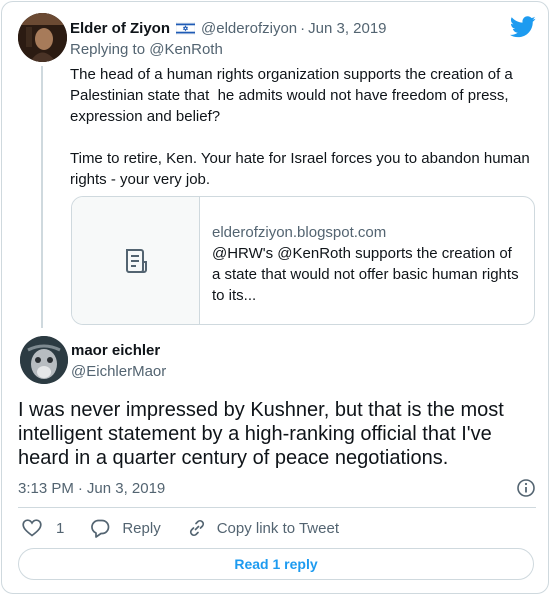 The image size is (550, 595). Describe the element at coordinates (126, 488) in the screenshot. I see `tweet-date: Jun 3, 2019` at that location.